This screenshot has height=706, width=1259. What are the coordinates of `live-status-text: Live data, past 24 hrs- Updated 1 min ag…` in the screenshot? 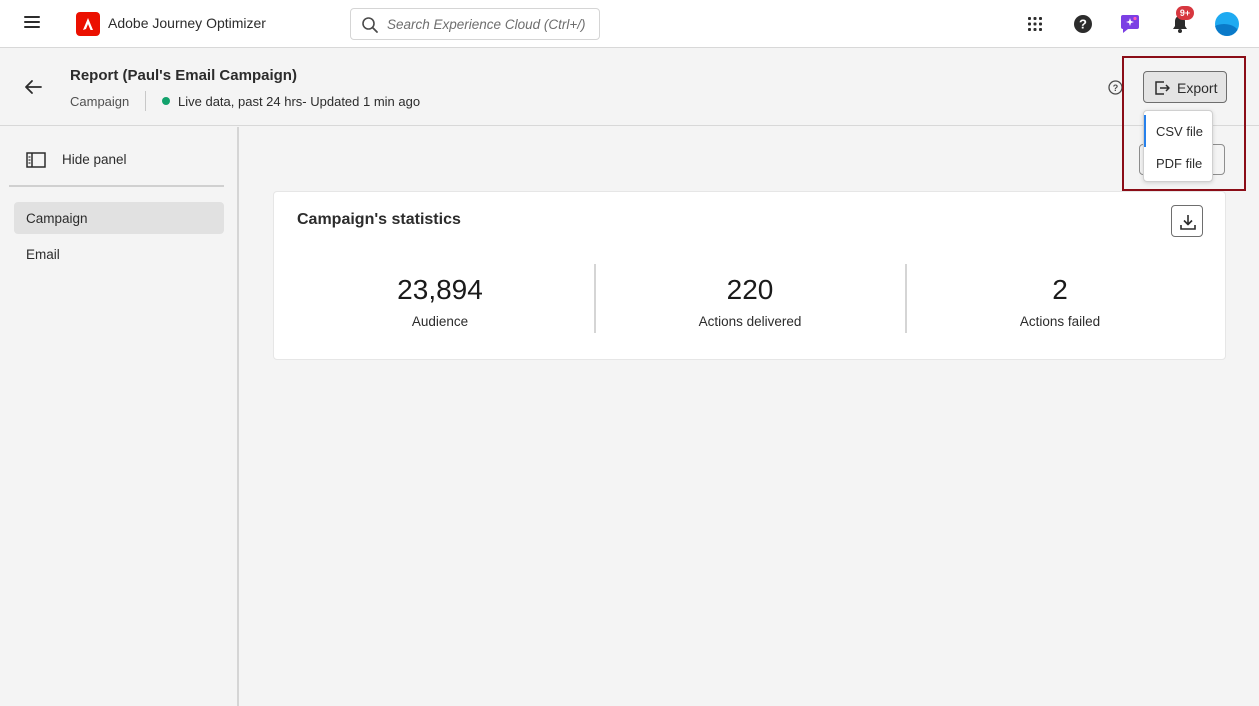 It's located at (299, 101).